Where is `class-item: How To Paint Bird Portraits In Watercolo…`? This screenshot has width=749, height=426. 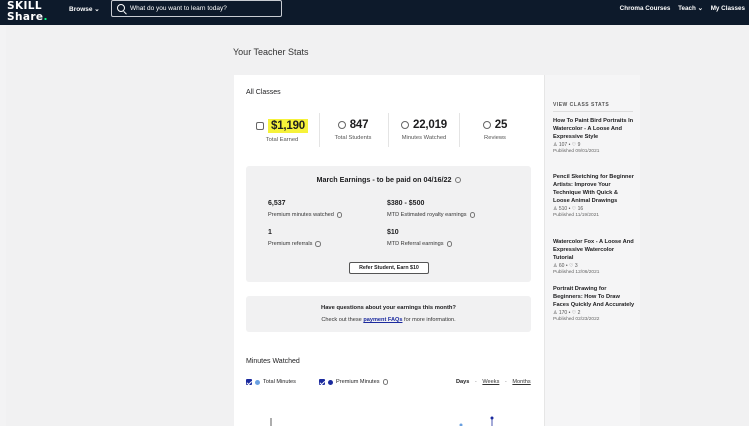
class-item: How To Paint Bird Portraits In Watercolo… is located at coordinates (594, 135).